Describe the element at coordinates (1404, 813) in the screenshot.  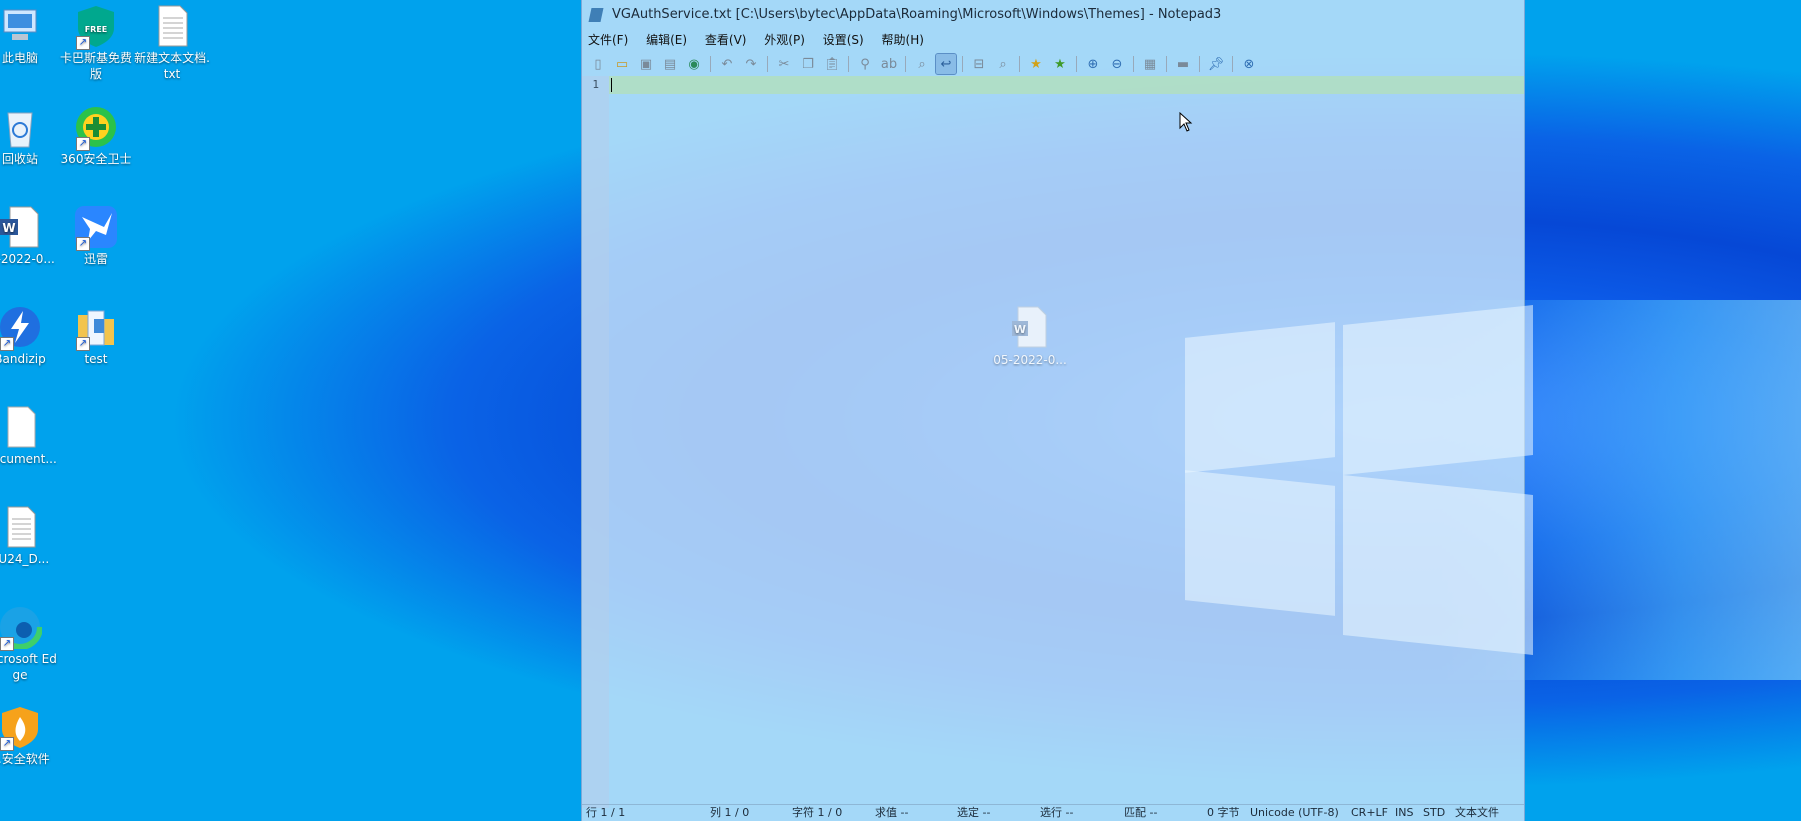
I see `status-ins: INS` at that location.